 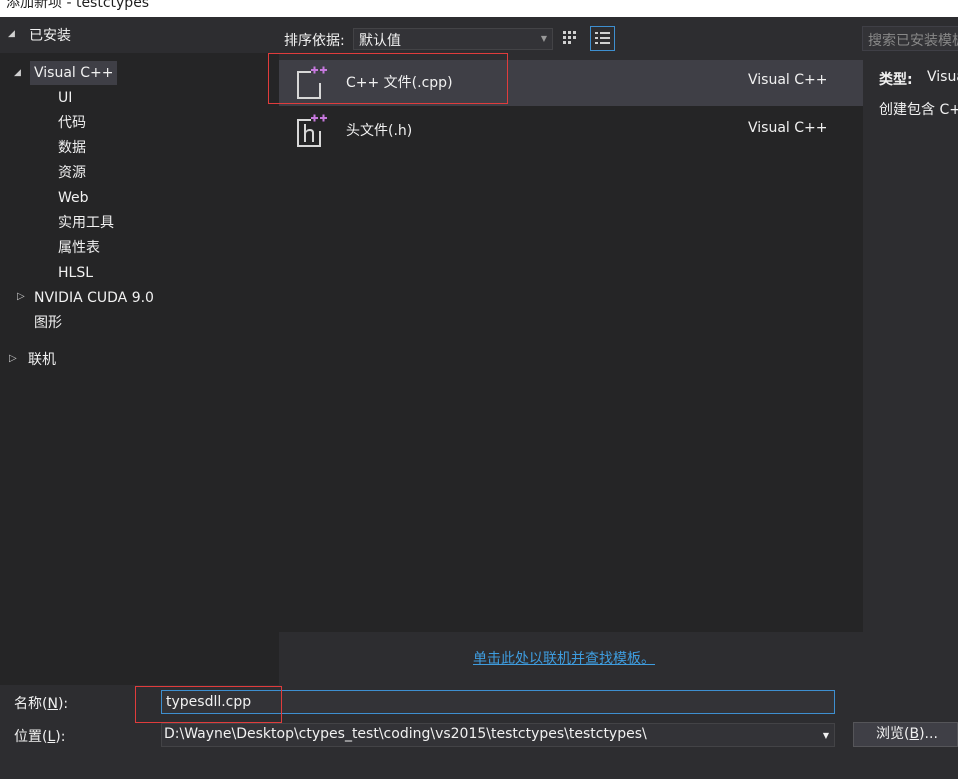 I want to click on tree-installed-label: 已安装, so click(x=50, y=36).